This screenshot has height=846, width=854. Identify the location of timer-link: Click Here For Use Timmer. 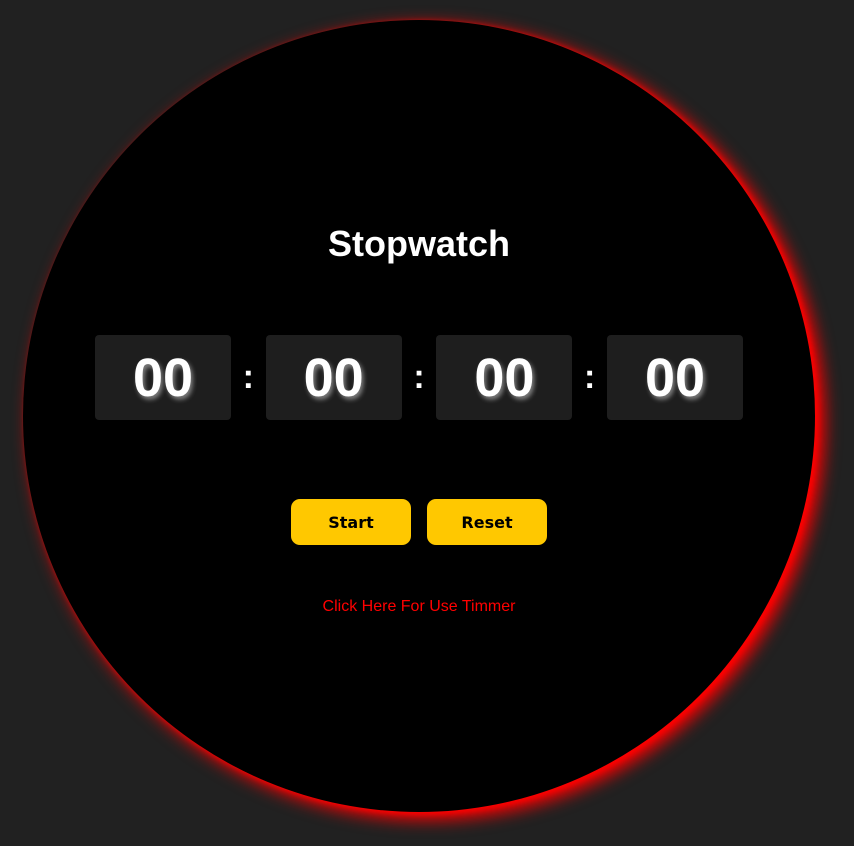
(419, 606).